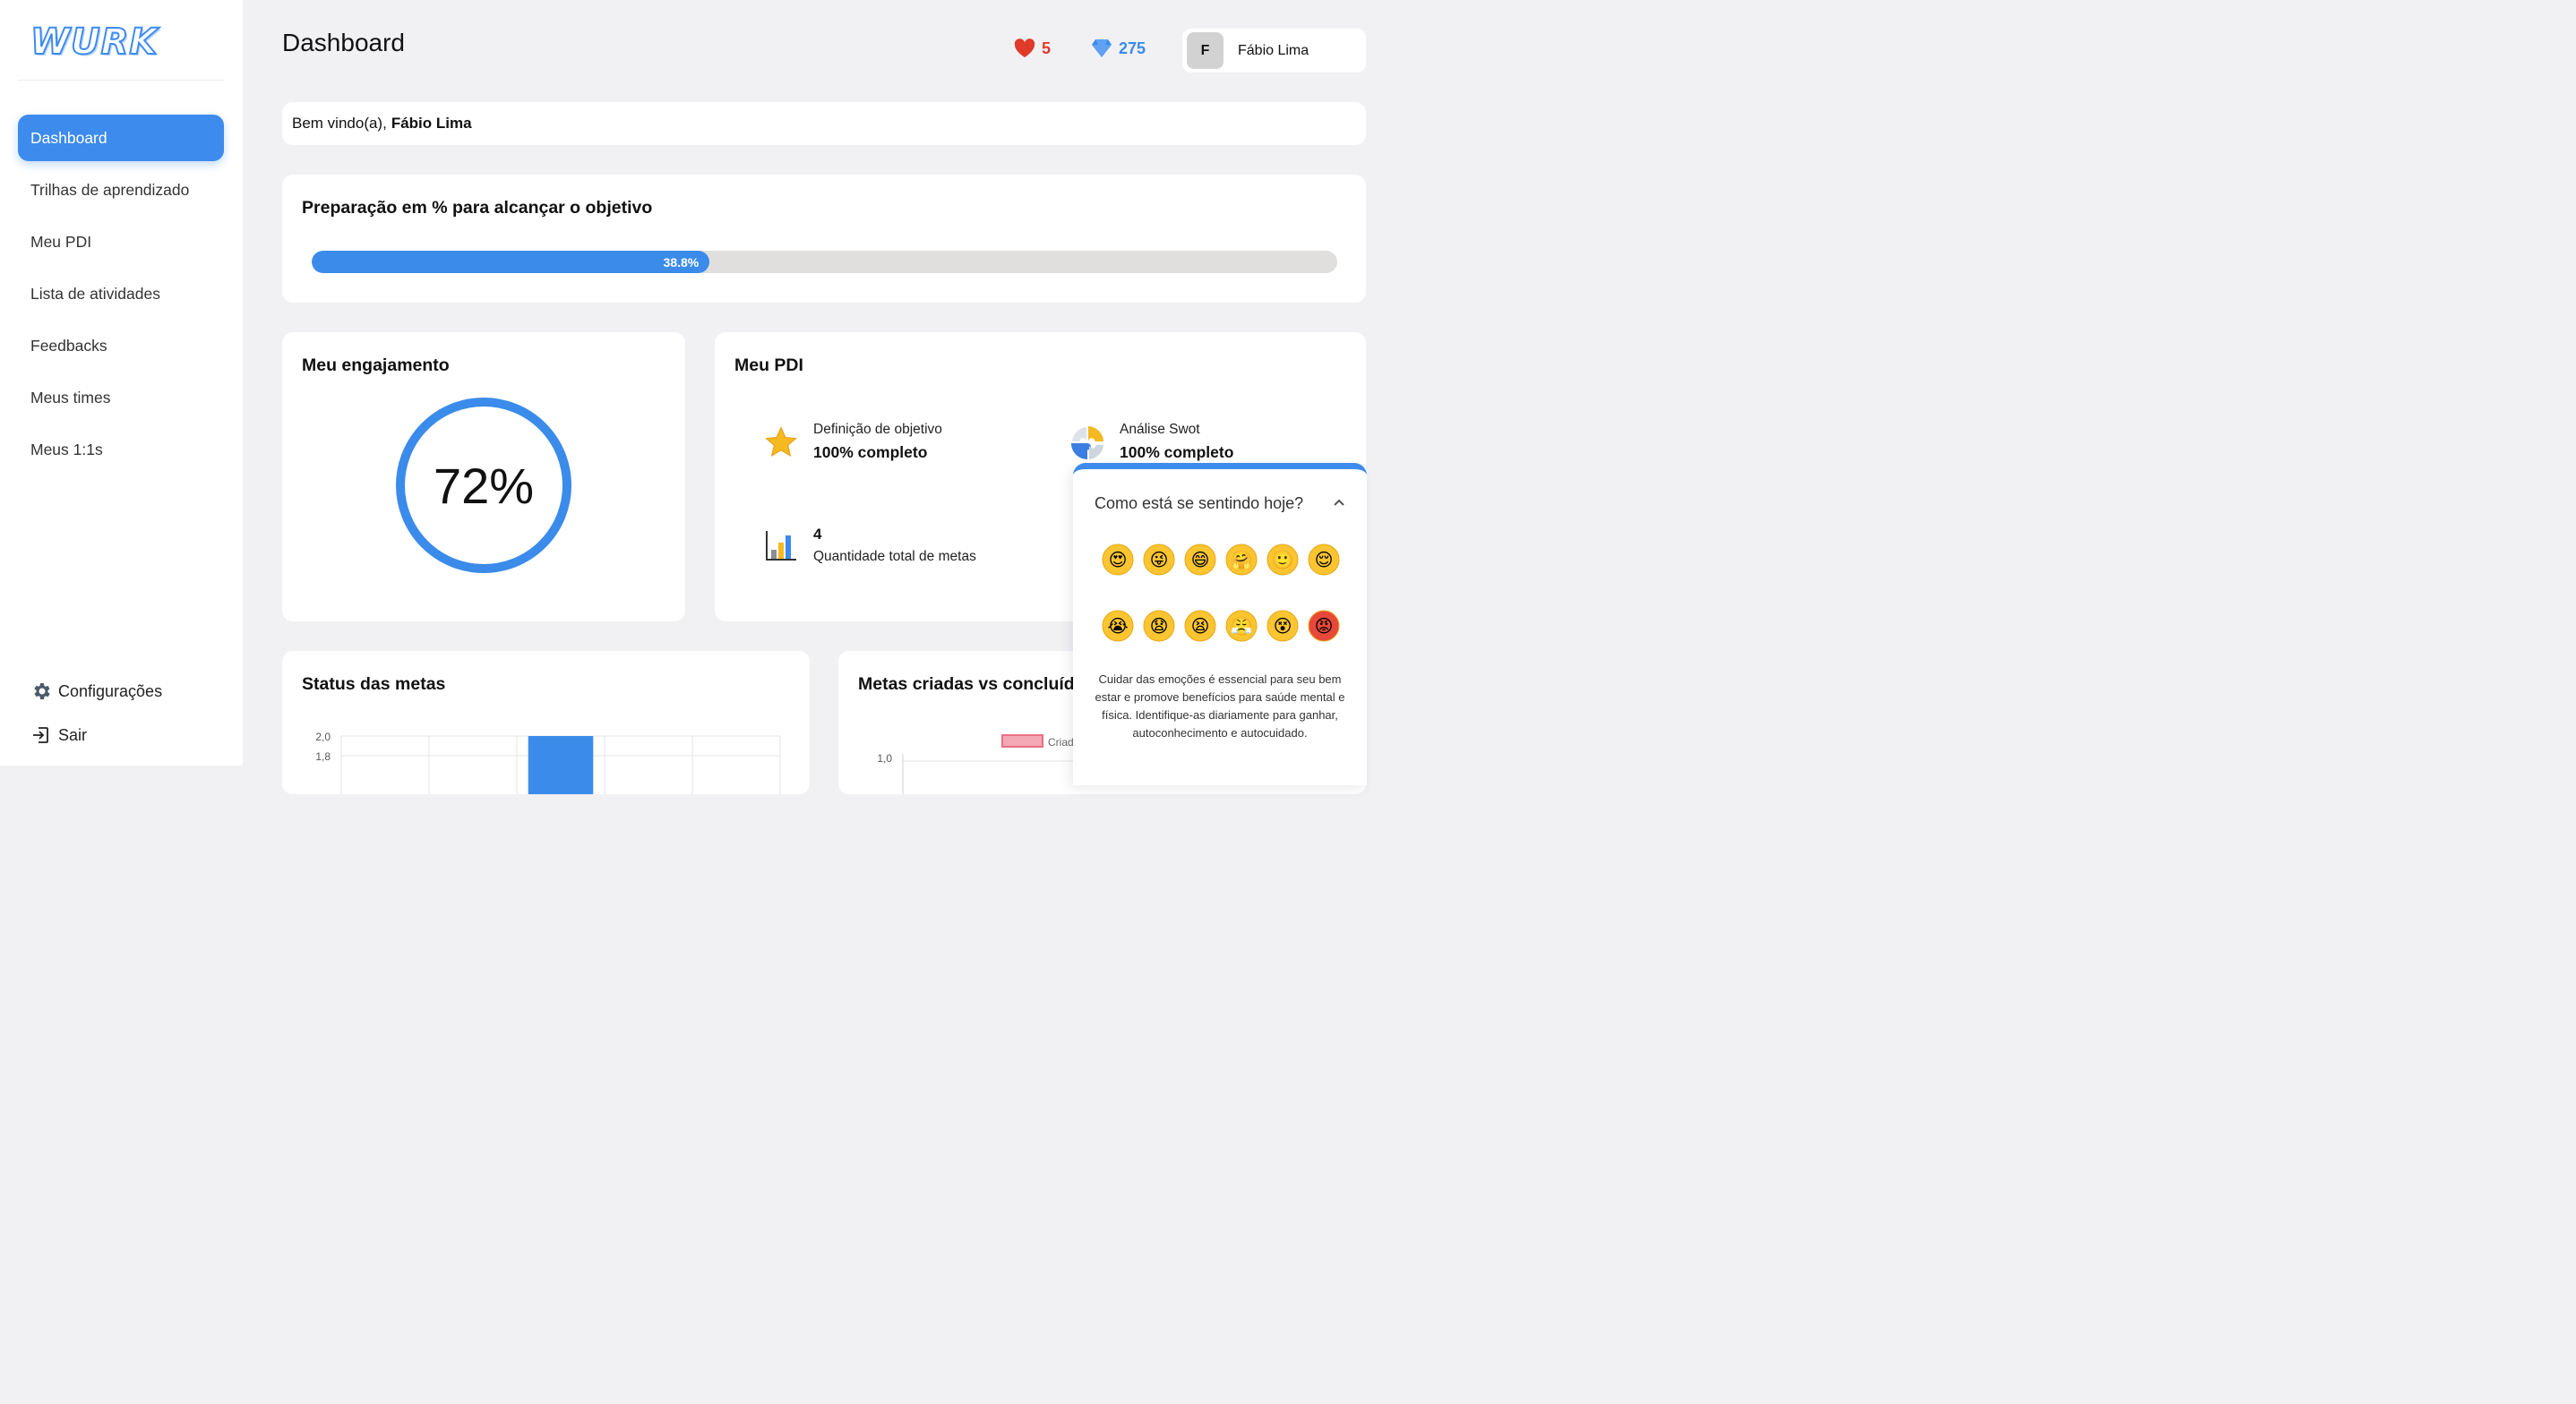 This screenshot has height=1404, width=2576. I want to click on pdi-title: Meu PDI, so click(768, 365).